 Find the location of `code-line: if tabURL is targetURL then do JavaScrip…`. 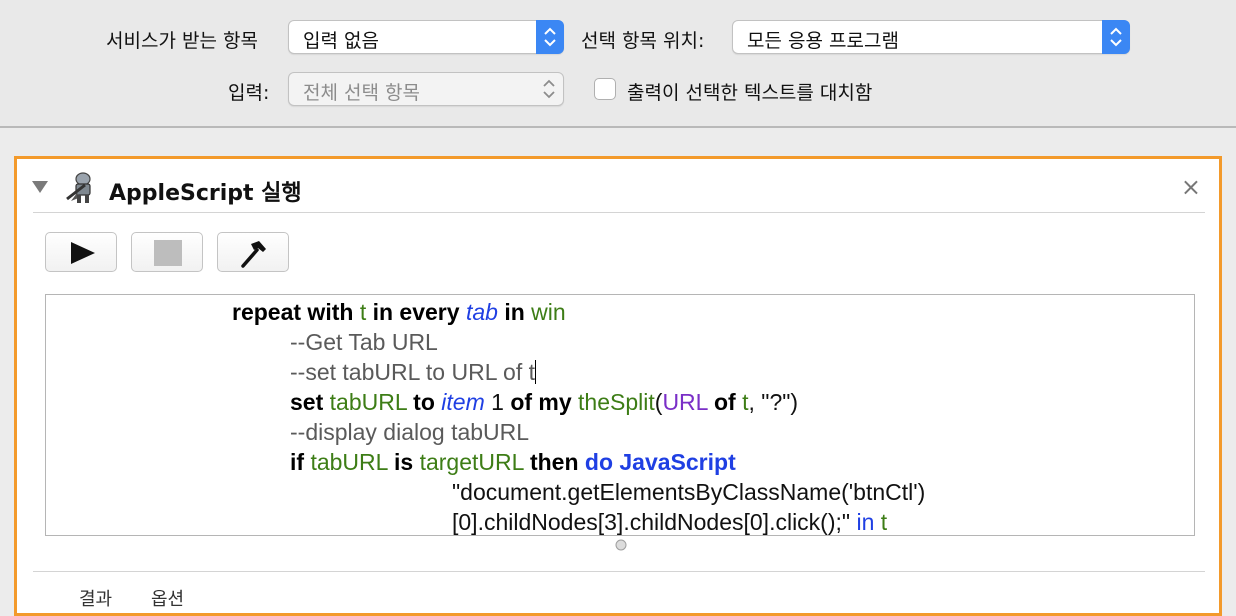

code-line: if tabURL is targetURL then do JavaScrip… is located at coordinates (513, 462).